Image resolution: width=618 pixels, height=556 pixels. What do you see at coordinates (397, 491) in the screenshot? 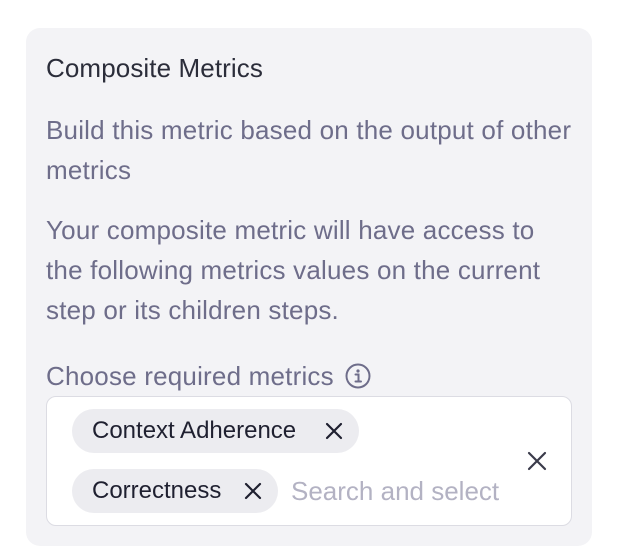
I see `metrics-search-input` at bounding box center [397, 491].